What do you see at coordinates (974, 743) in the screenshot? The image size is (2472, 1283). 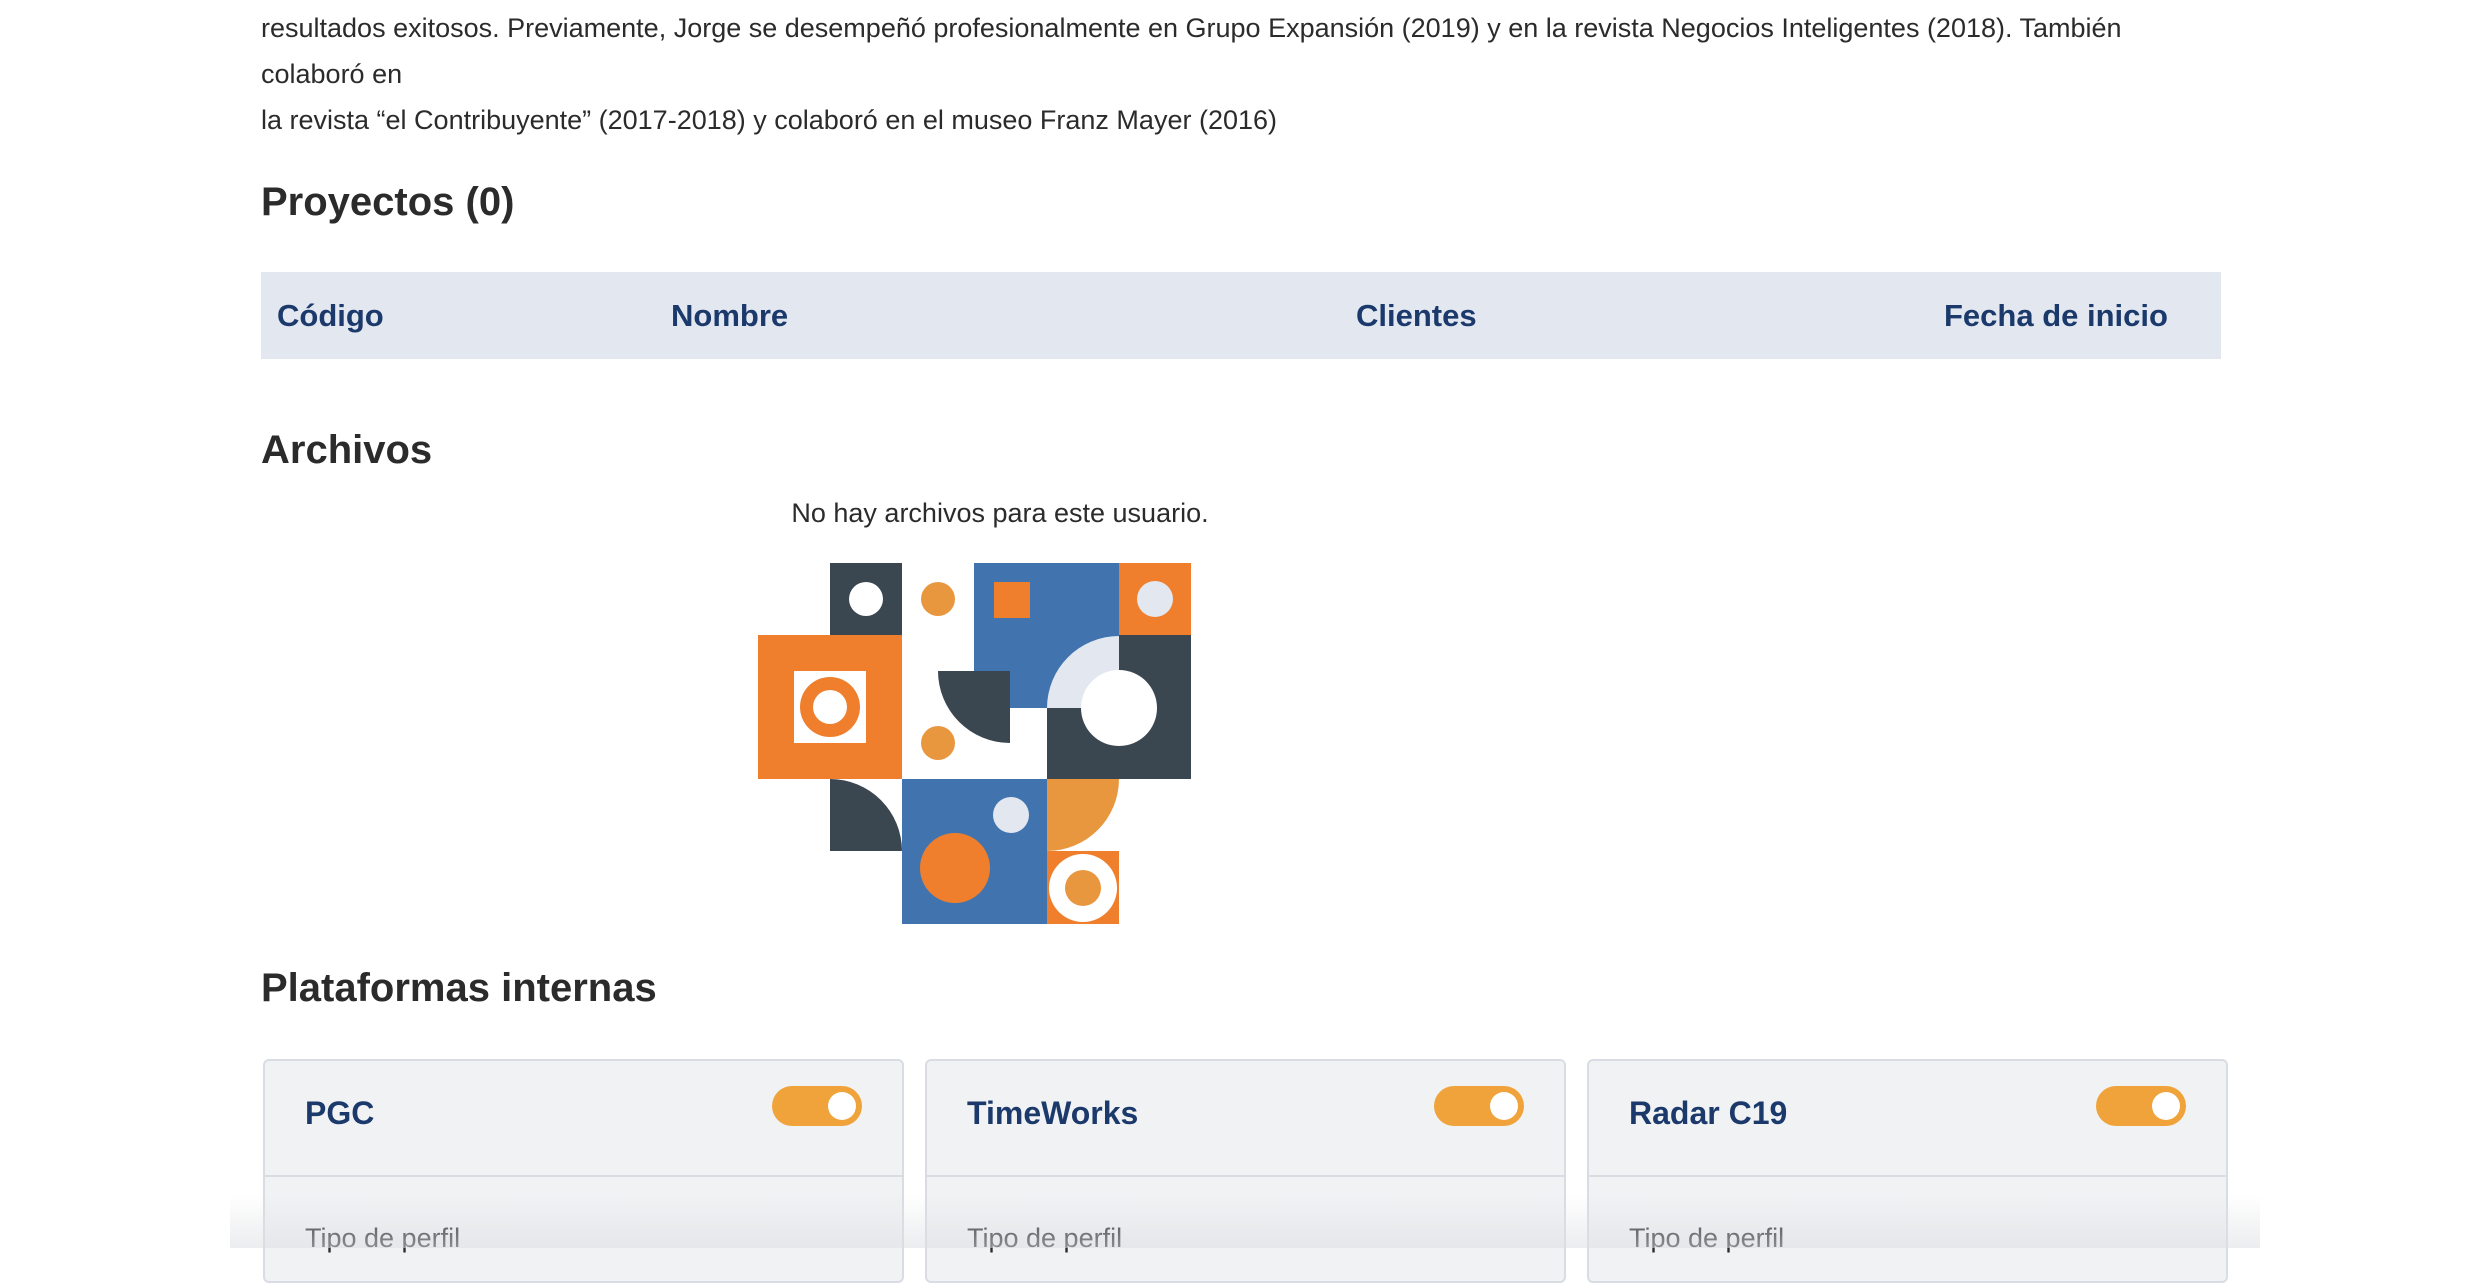 I see `empty-state-illustration` at bounding box center [974, 743].